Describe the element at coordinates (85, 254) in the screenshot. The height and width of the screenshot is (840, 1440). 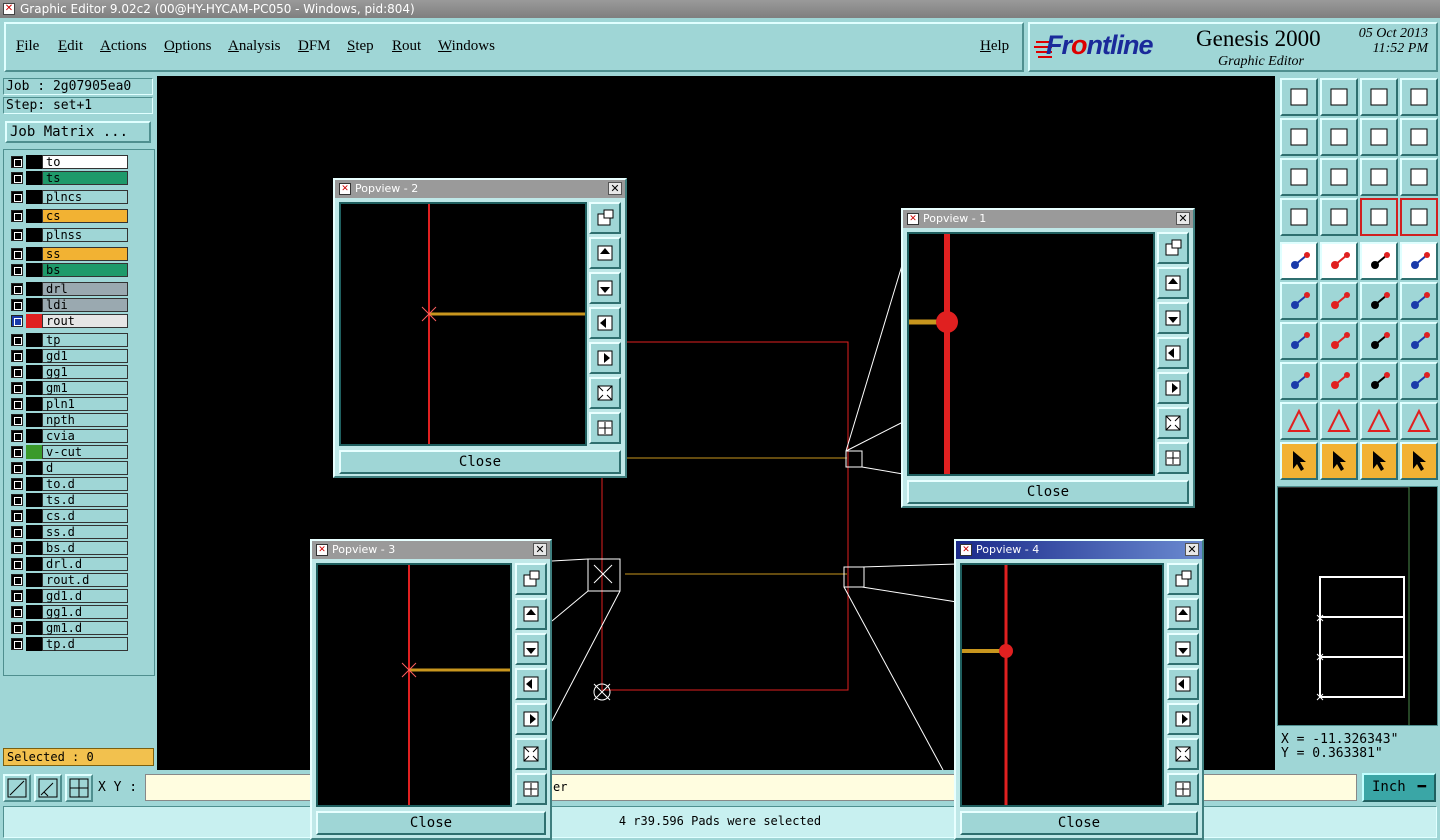
I see `layer-name: ss` at that location.